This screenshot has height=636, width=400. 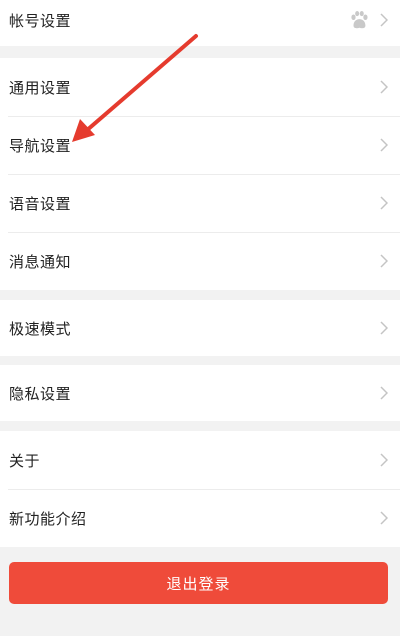 What do you see at coordinates (200, 145) in the screenshot?
I see `navigation-settings-row: 导航设置` at bounding box center [200, 145].